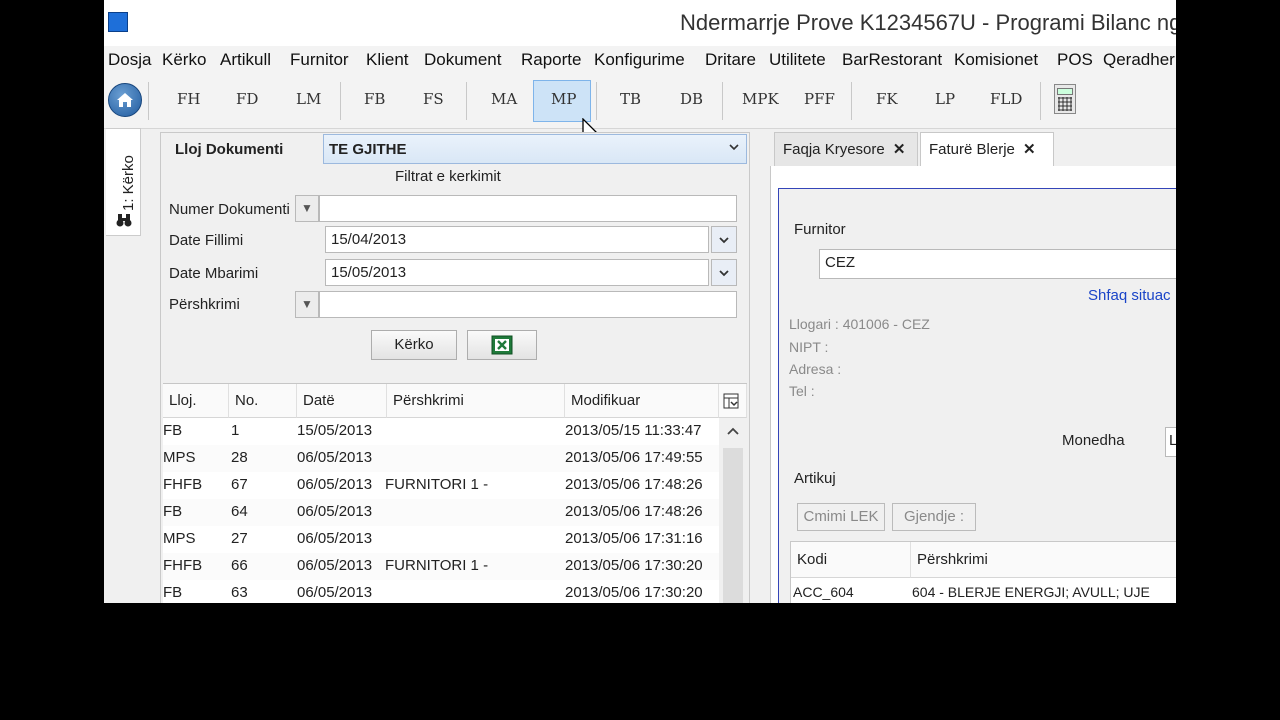 This screenshot has height=720, width=1280. Describe the element at coordinates (184, 60) in the screenshot. I see `menu-kerko: Kërko` at that location.